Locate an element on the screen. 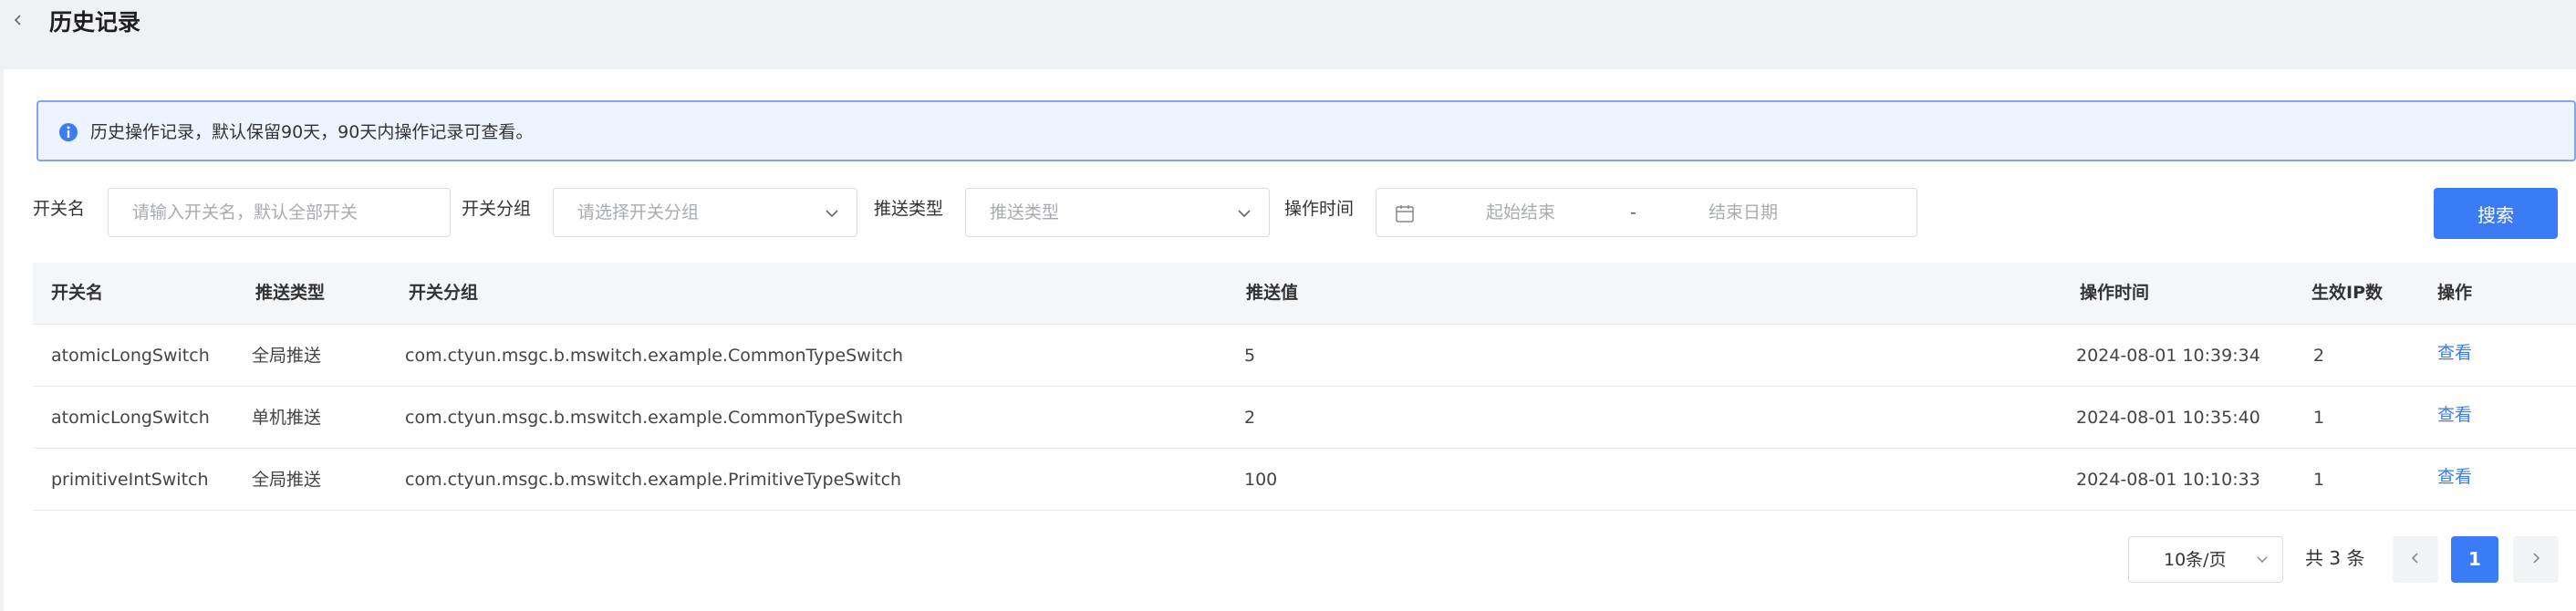 The height and width of the screenshot is (611, 2576). col-switch-name: 开关名 is located at coordinates (77, 293).